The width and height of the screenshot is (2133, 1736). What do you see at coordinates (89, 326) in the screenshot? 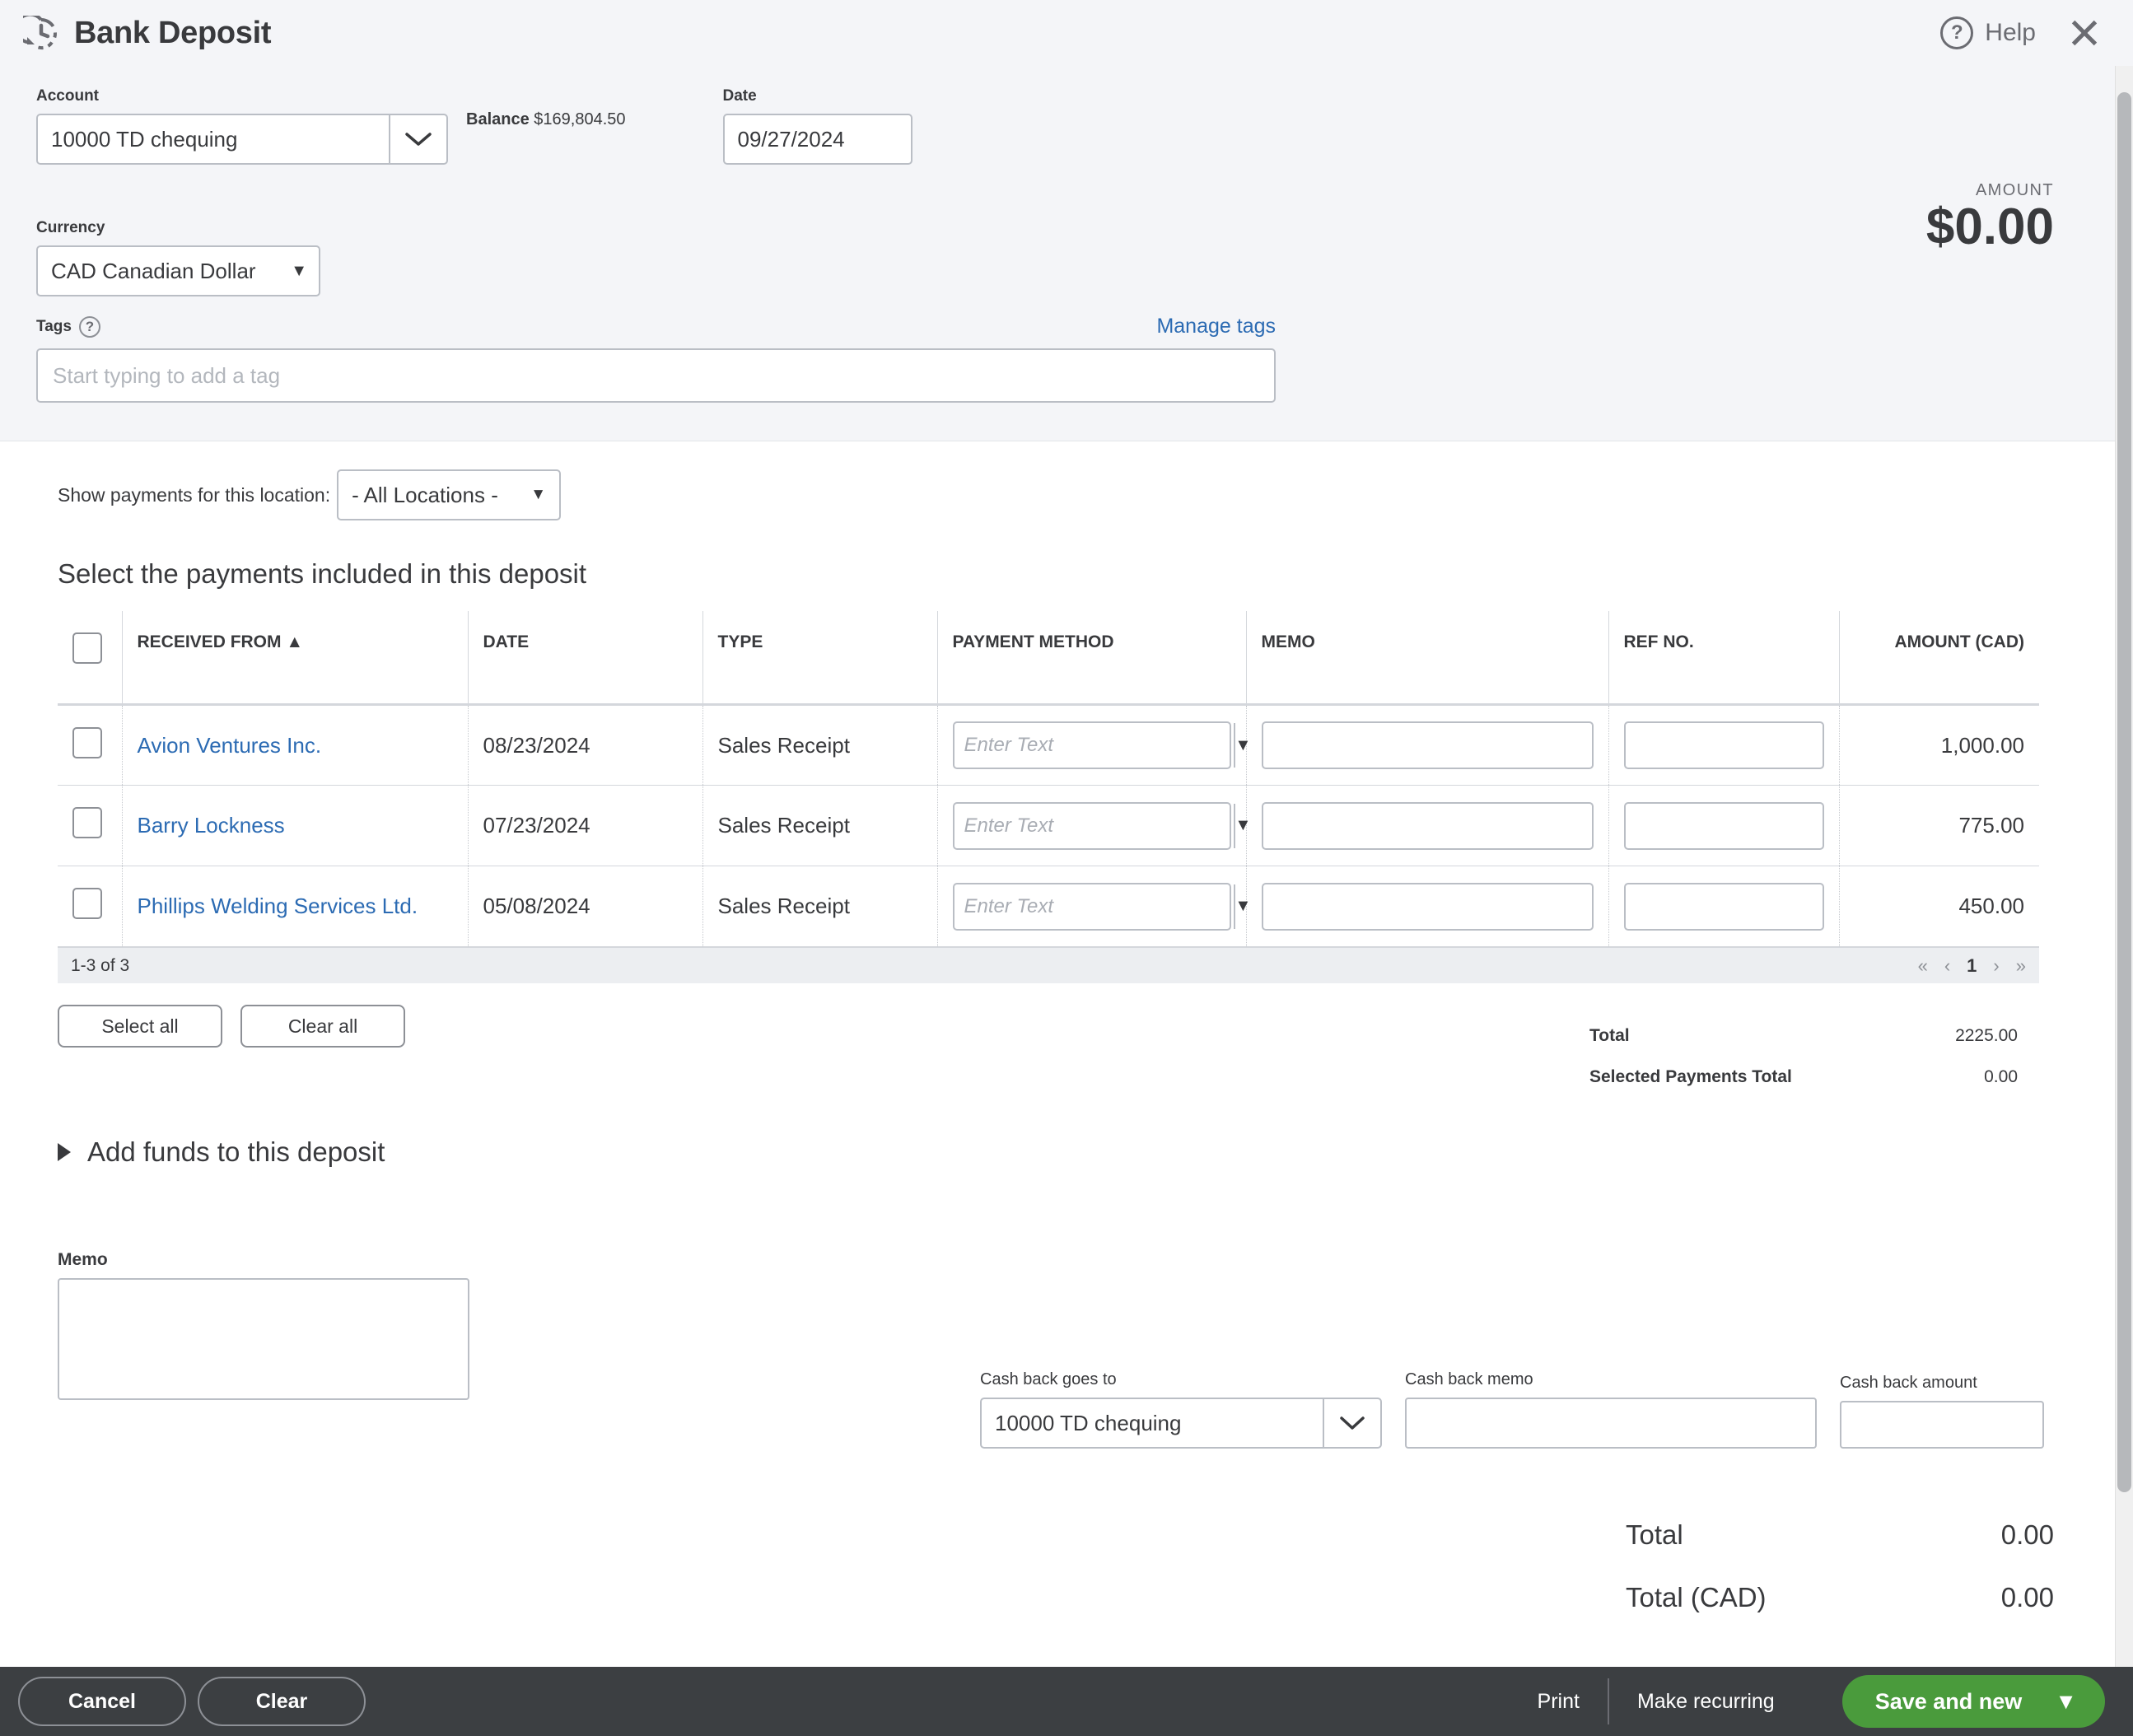
I see `tags-help-icon: ?` at bounding box center [89, 326].